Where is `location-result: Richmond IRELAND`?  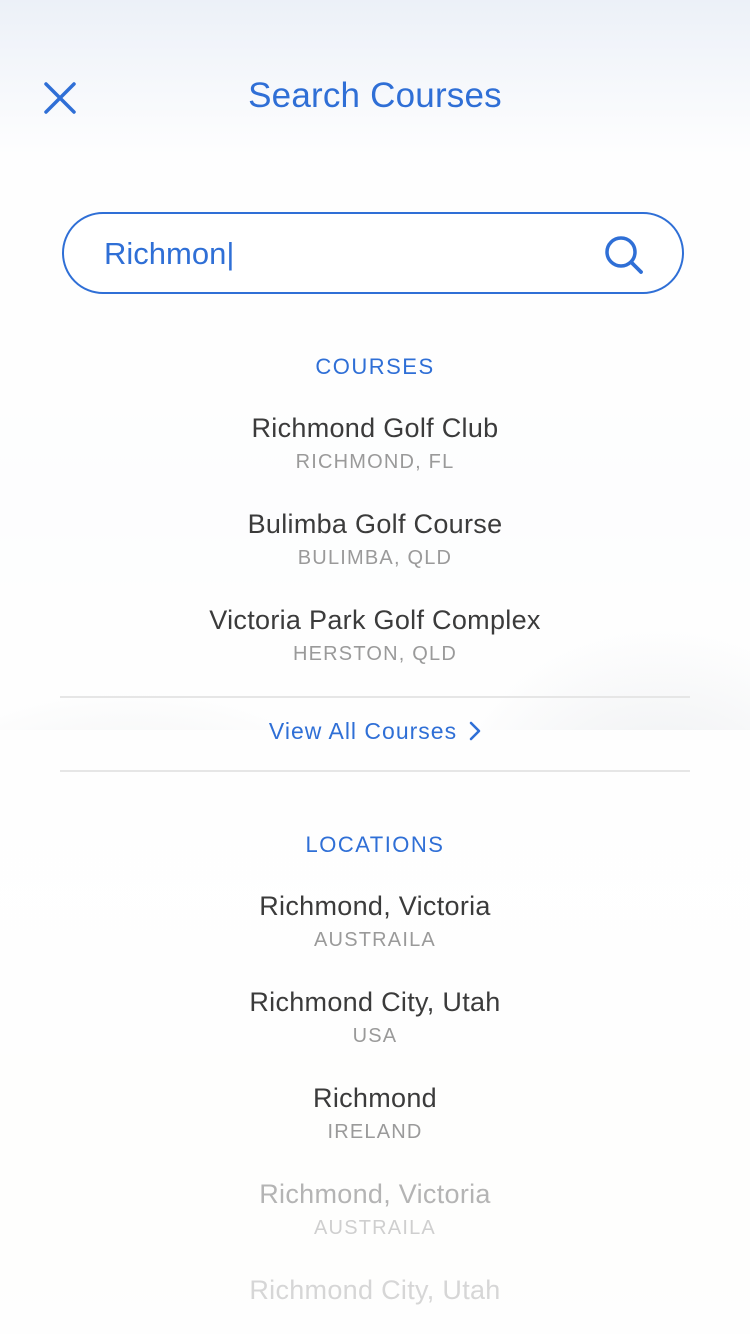 location-result: Richmond IRELAND is located at coordinates (375, 1113).